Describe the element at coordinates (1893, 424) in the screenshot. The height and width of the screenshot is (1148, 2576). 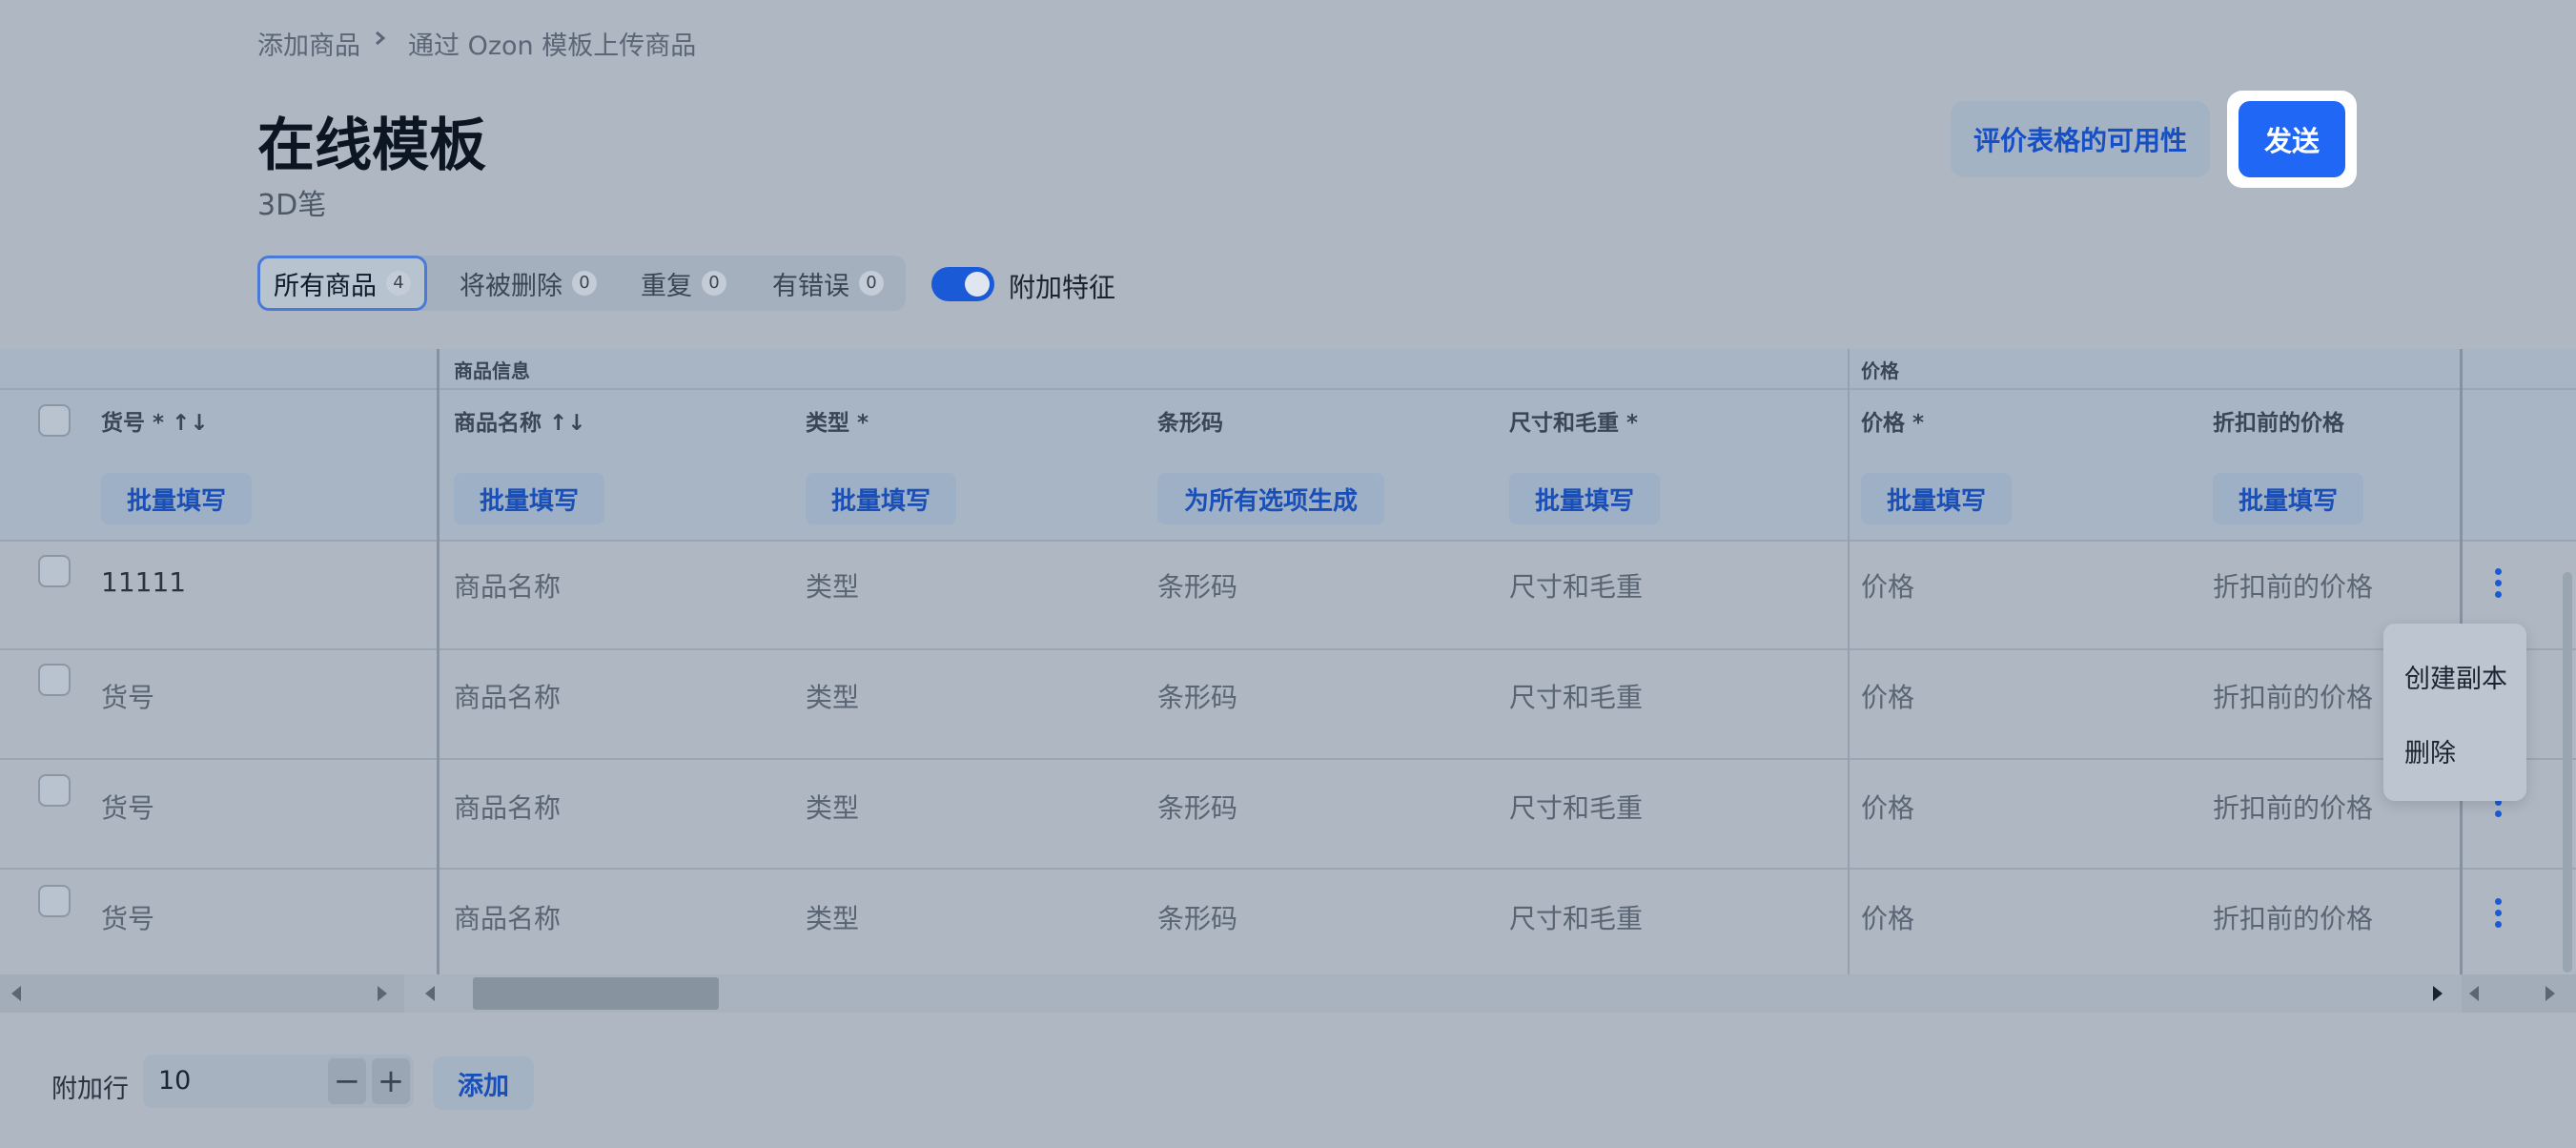
I see `column-header-price: 价格 *` at that location.